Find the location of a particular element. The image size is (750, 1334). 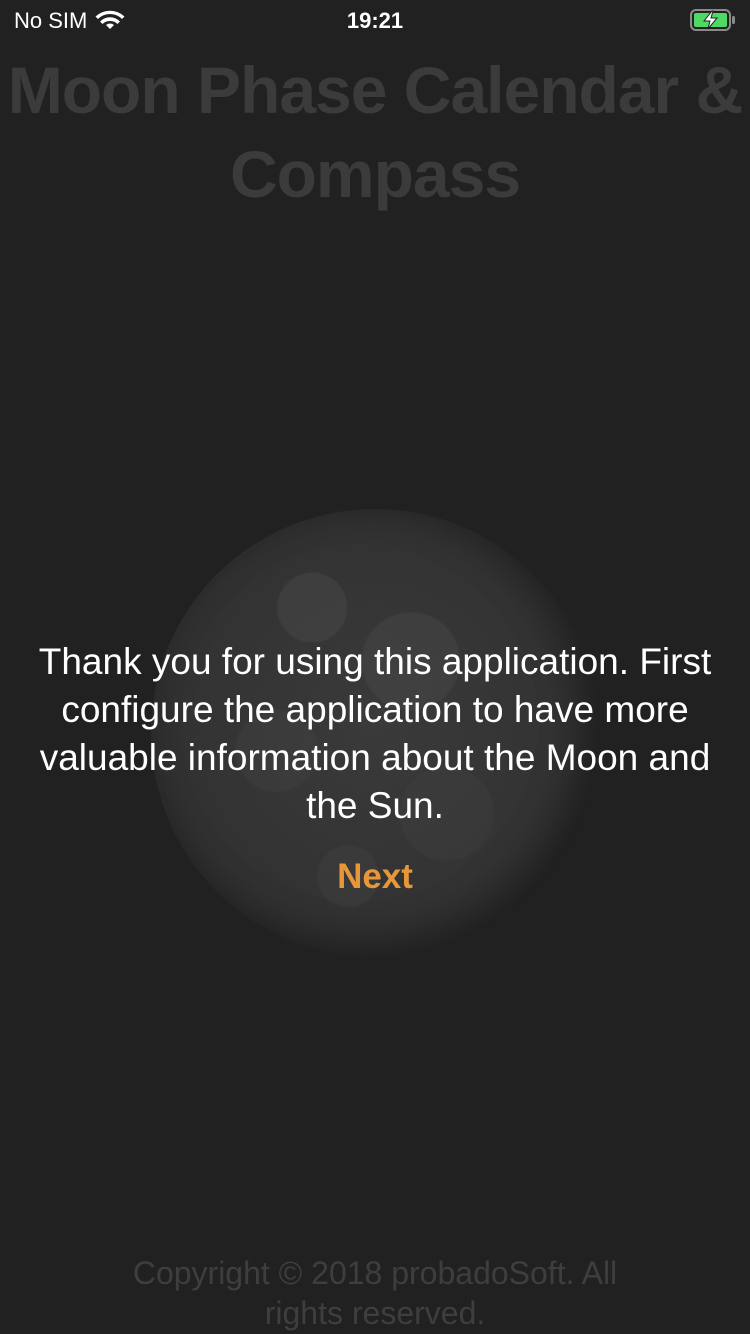

status-bar: No SIM 19:21 is located at coordinates (375, 20).